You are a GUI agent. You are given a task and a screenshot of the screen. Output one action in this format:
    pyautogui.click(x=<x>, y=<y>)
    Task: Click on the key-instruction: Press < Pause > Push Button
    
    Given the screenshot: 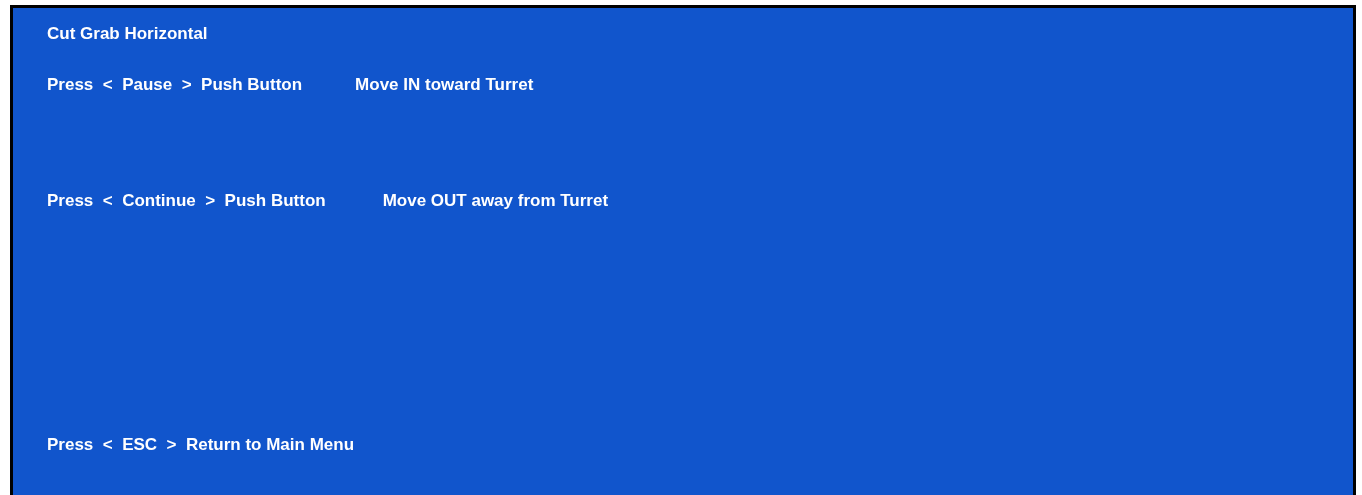 What is the action you would take?
    pyautogui.click(x=175, y=85)
    